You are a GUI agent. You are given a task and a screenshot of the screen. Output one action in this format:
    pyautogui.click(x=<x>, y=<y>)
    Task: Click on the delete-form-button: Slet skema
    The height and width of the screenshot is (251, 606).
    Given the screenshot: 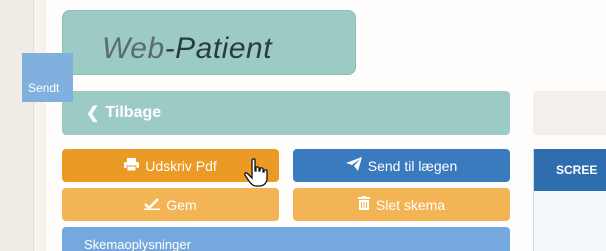 What is the action you would take?
    pyautogui.click(x=401, y=204)
    